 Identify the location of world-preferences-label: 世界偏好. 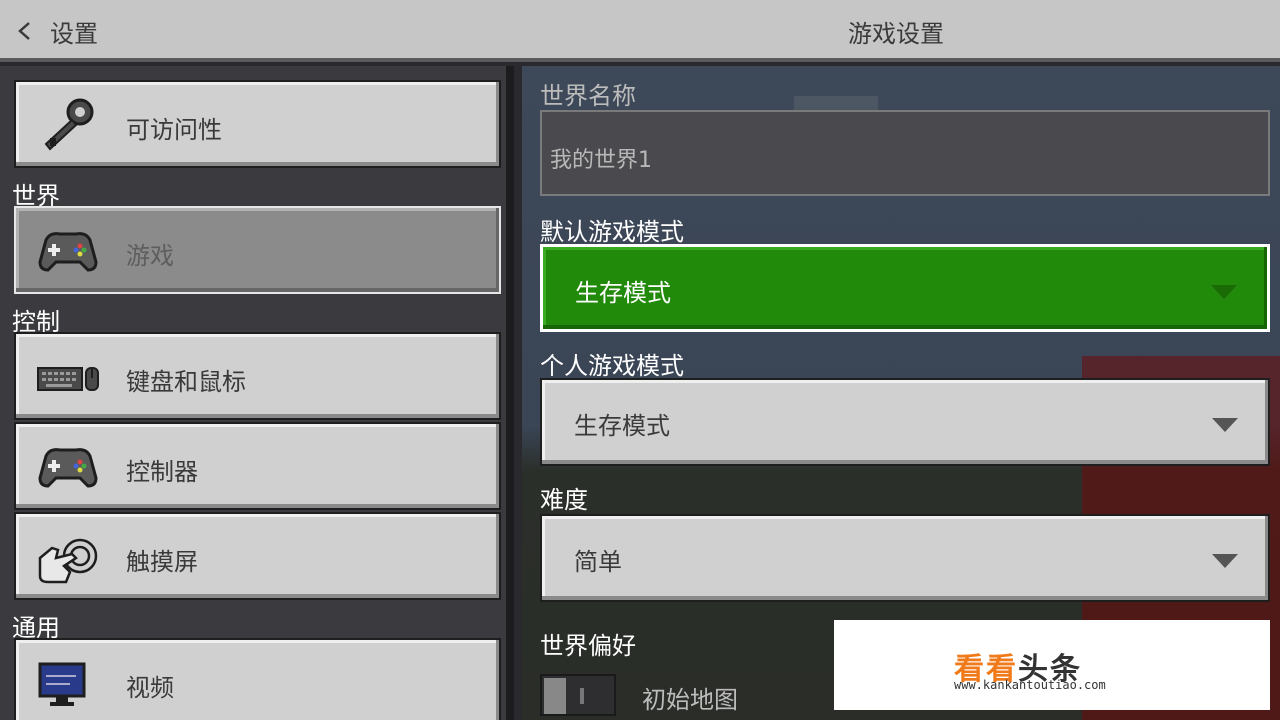
(588, 646).